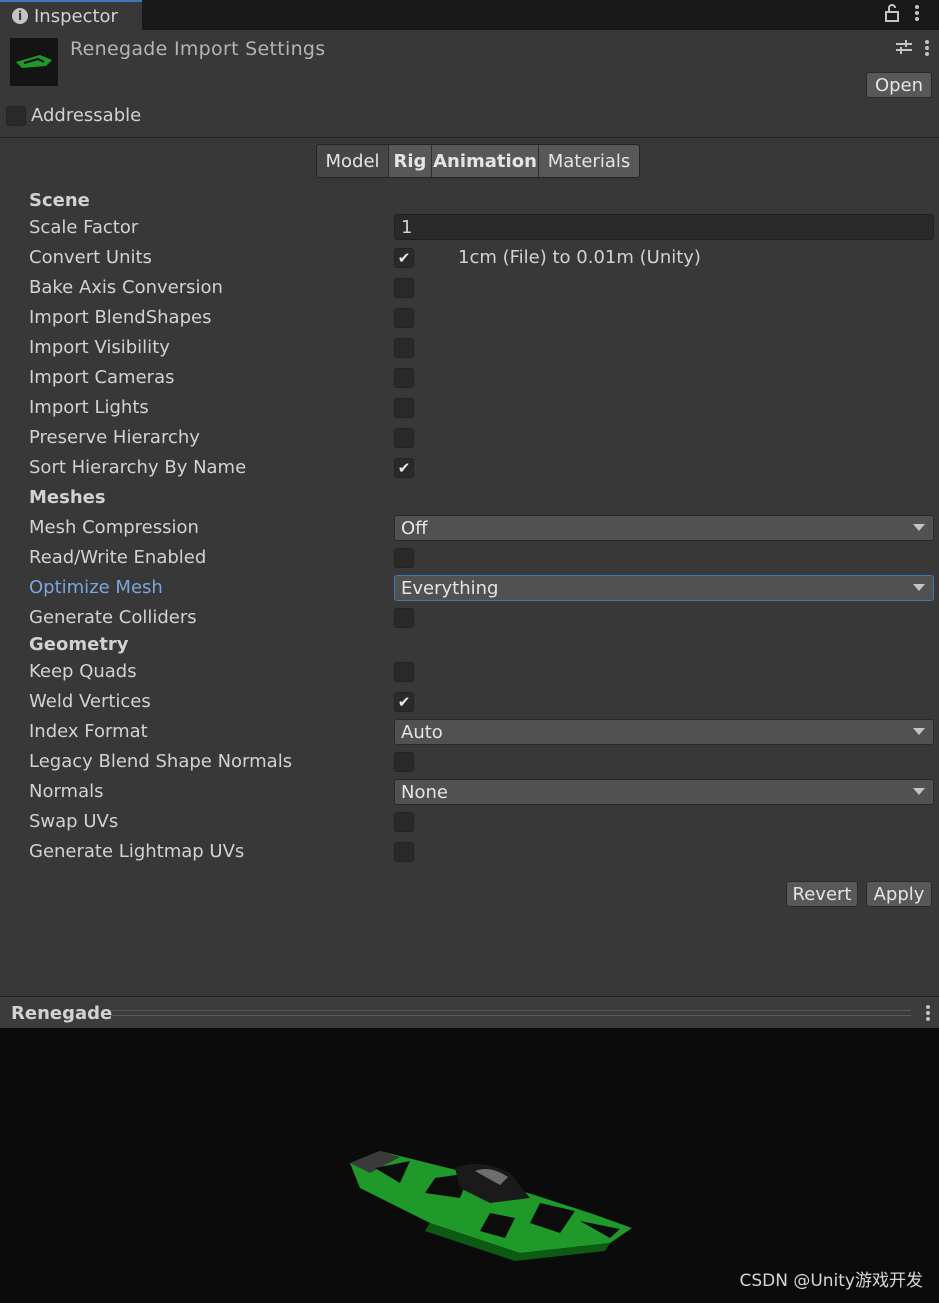 The image size is (939, 1303). I want to click on tab-inspector: i Inspector, so click(71, 15).